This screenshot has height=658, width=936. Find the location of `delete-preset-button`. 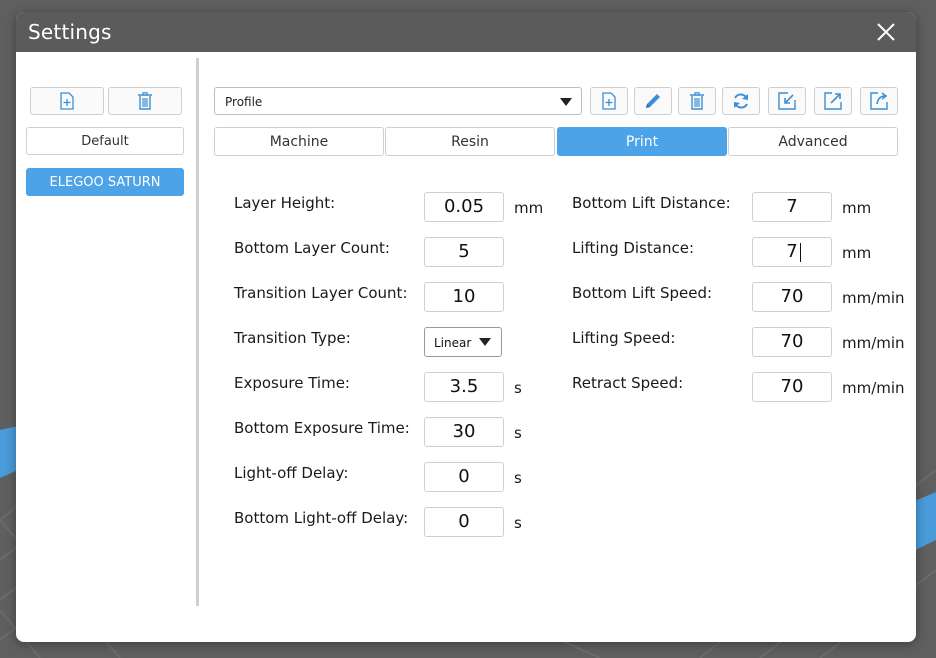

delete-preset-button is located at coordinates (145, 101).